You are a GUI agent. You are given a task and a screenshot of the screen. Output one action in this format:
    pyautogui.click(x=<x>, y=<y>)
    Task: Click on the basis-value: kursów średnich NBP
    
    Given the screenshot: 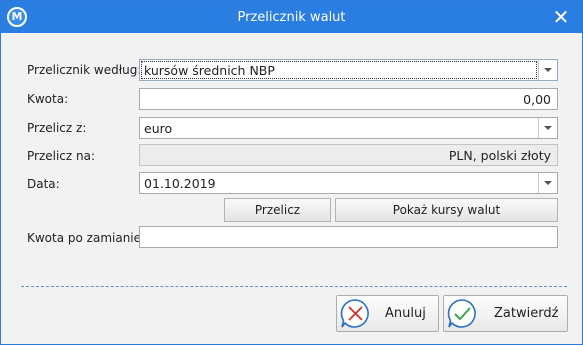 What is the action you would take?
    pyautogui.click(x=209, y=70)
    